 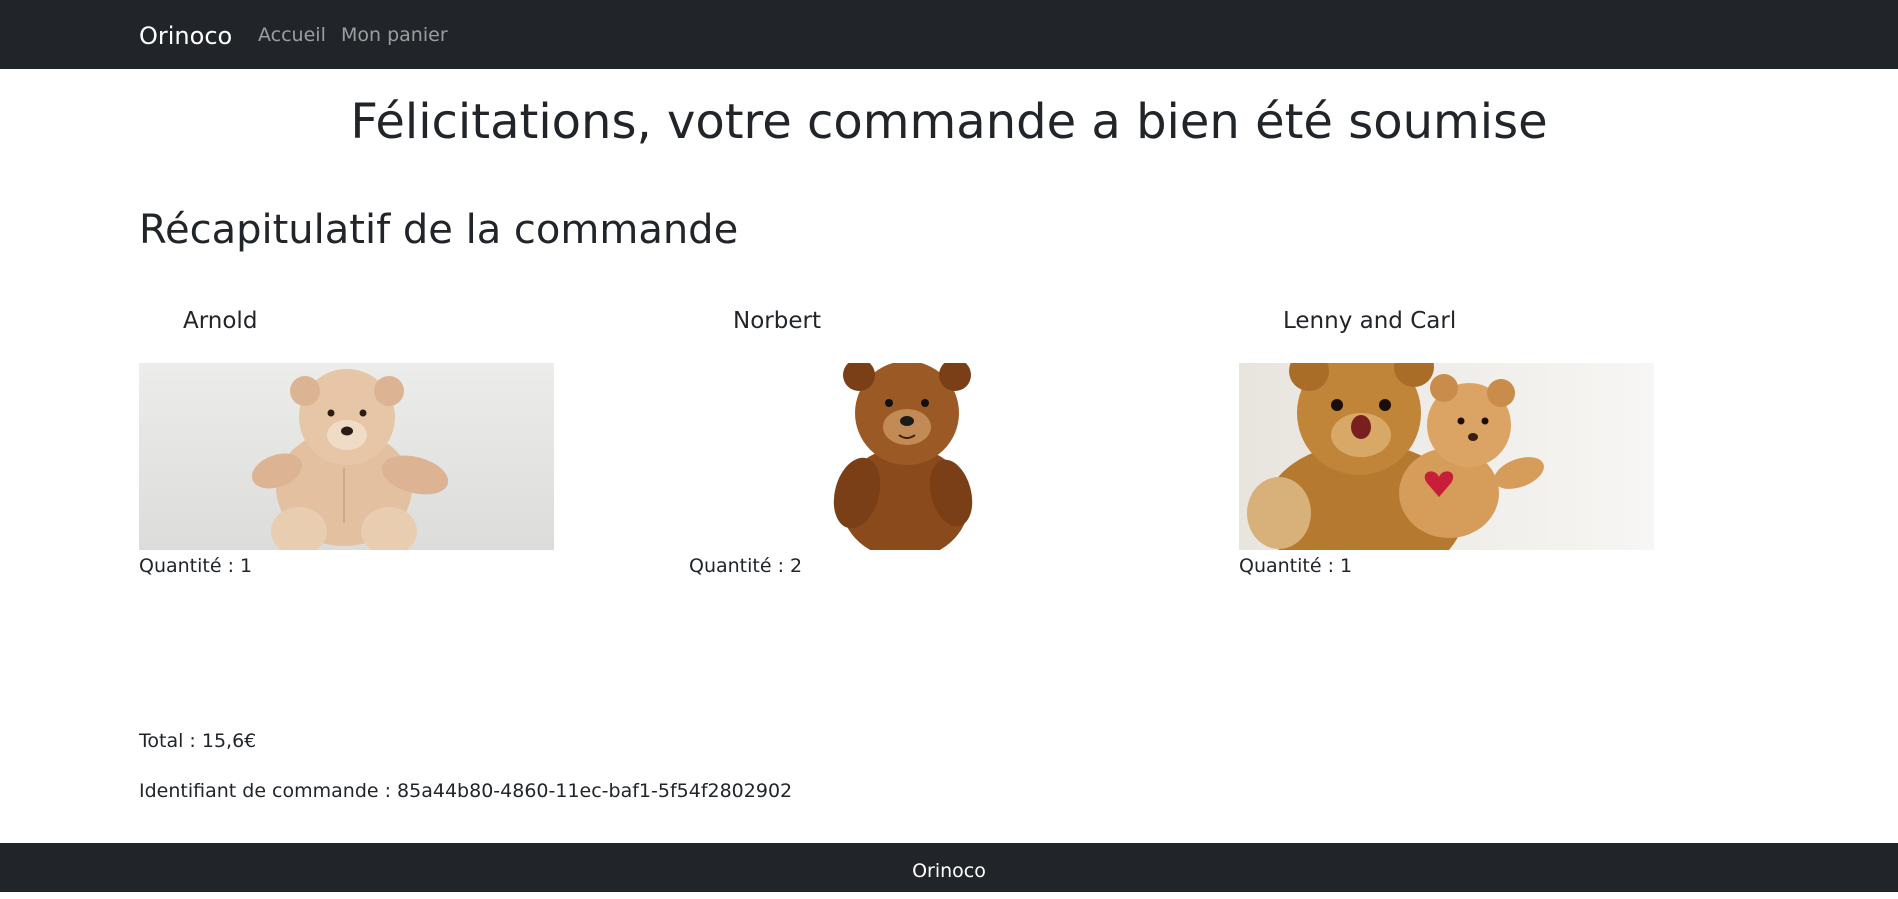 I want to click on top-navbar: Orinoco Accueil Mon panier, so click(x=949, y=34).